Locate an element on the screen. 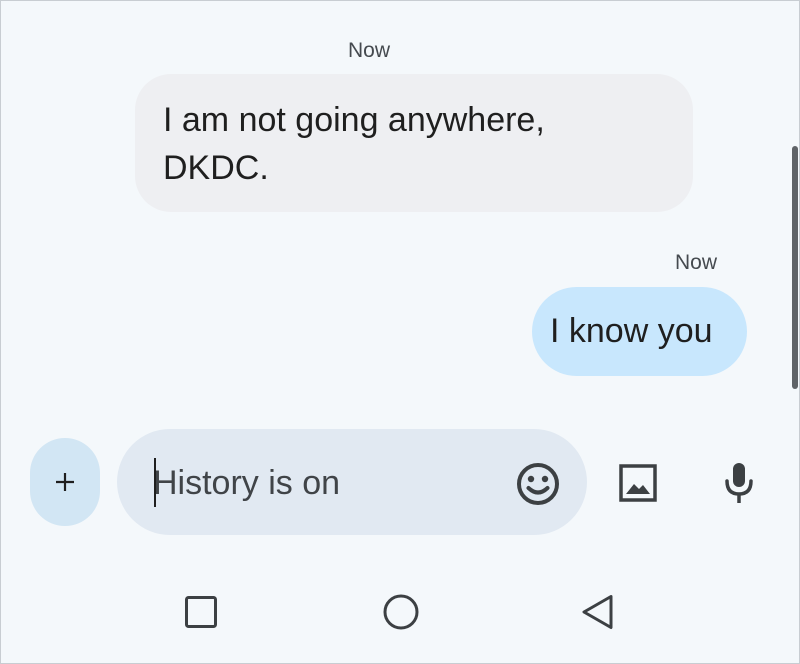 The width and height of the screenshot is (800, 664). home-button is located at coordinates (401, 612).